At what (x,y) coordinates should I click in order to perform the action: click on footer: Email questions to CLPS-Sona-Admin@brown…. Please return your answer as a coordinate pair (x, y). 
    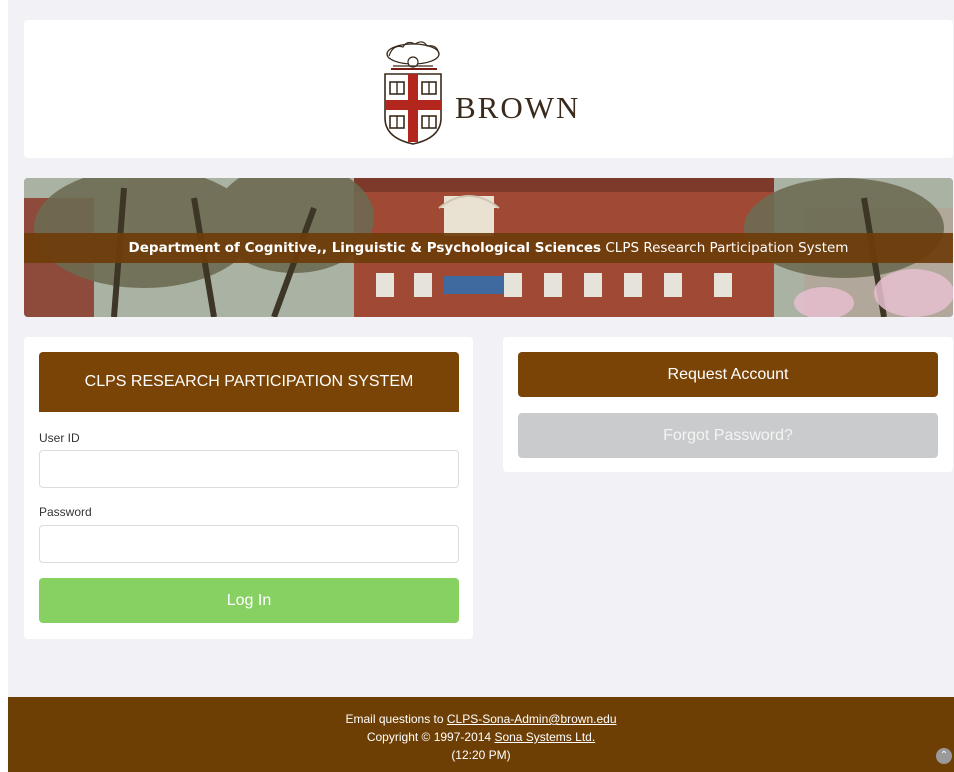
    Looking at the image, I should click on (481, 734).